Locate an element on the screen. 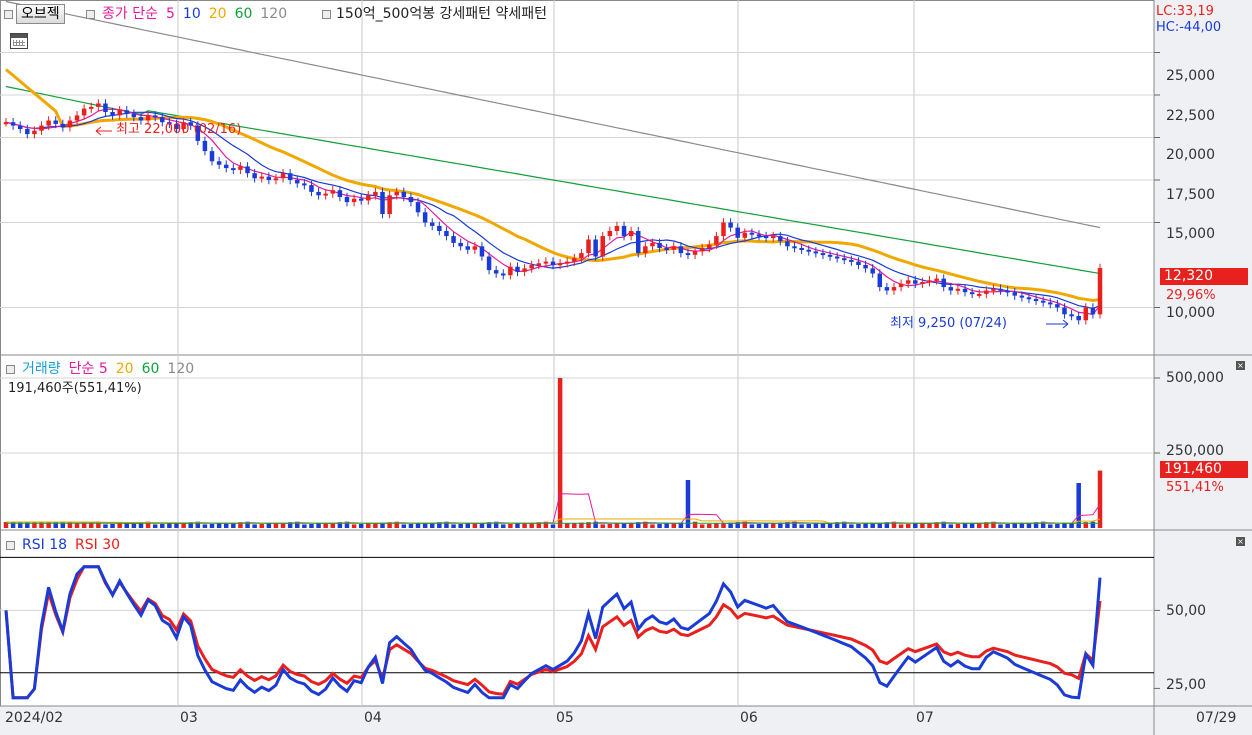 This screenshot has height=735, width=1252. volume-axis-tick: 250,000 is located at coordinates (1195, 451).